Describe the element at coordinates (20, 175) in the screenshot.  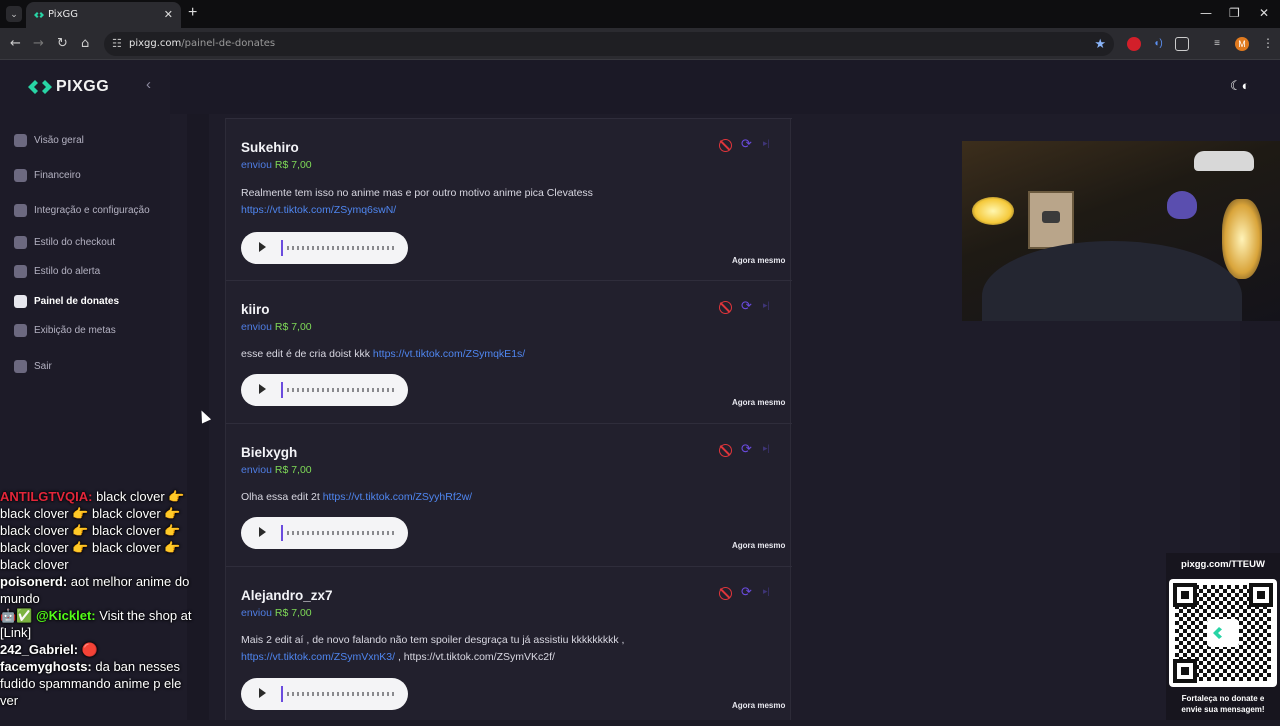
I see `wallet-icon` at that location.